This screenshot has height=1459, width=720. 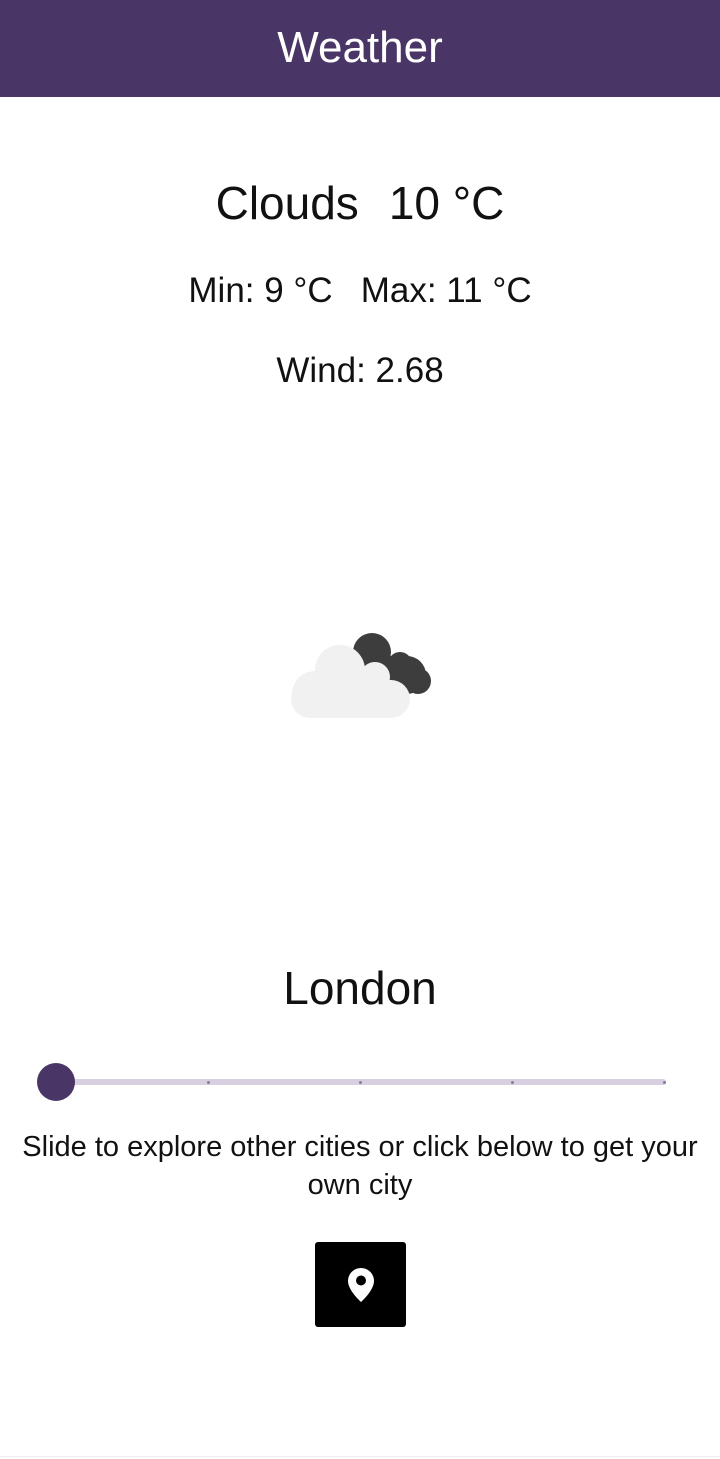 What do you see at coordinates (360, 1456) in the screenshot?
I see `bottom-divider` at bounding box center [360, 1456].